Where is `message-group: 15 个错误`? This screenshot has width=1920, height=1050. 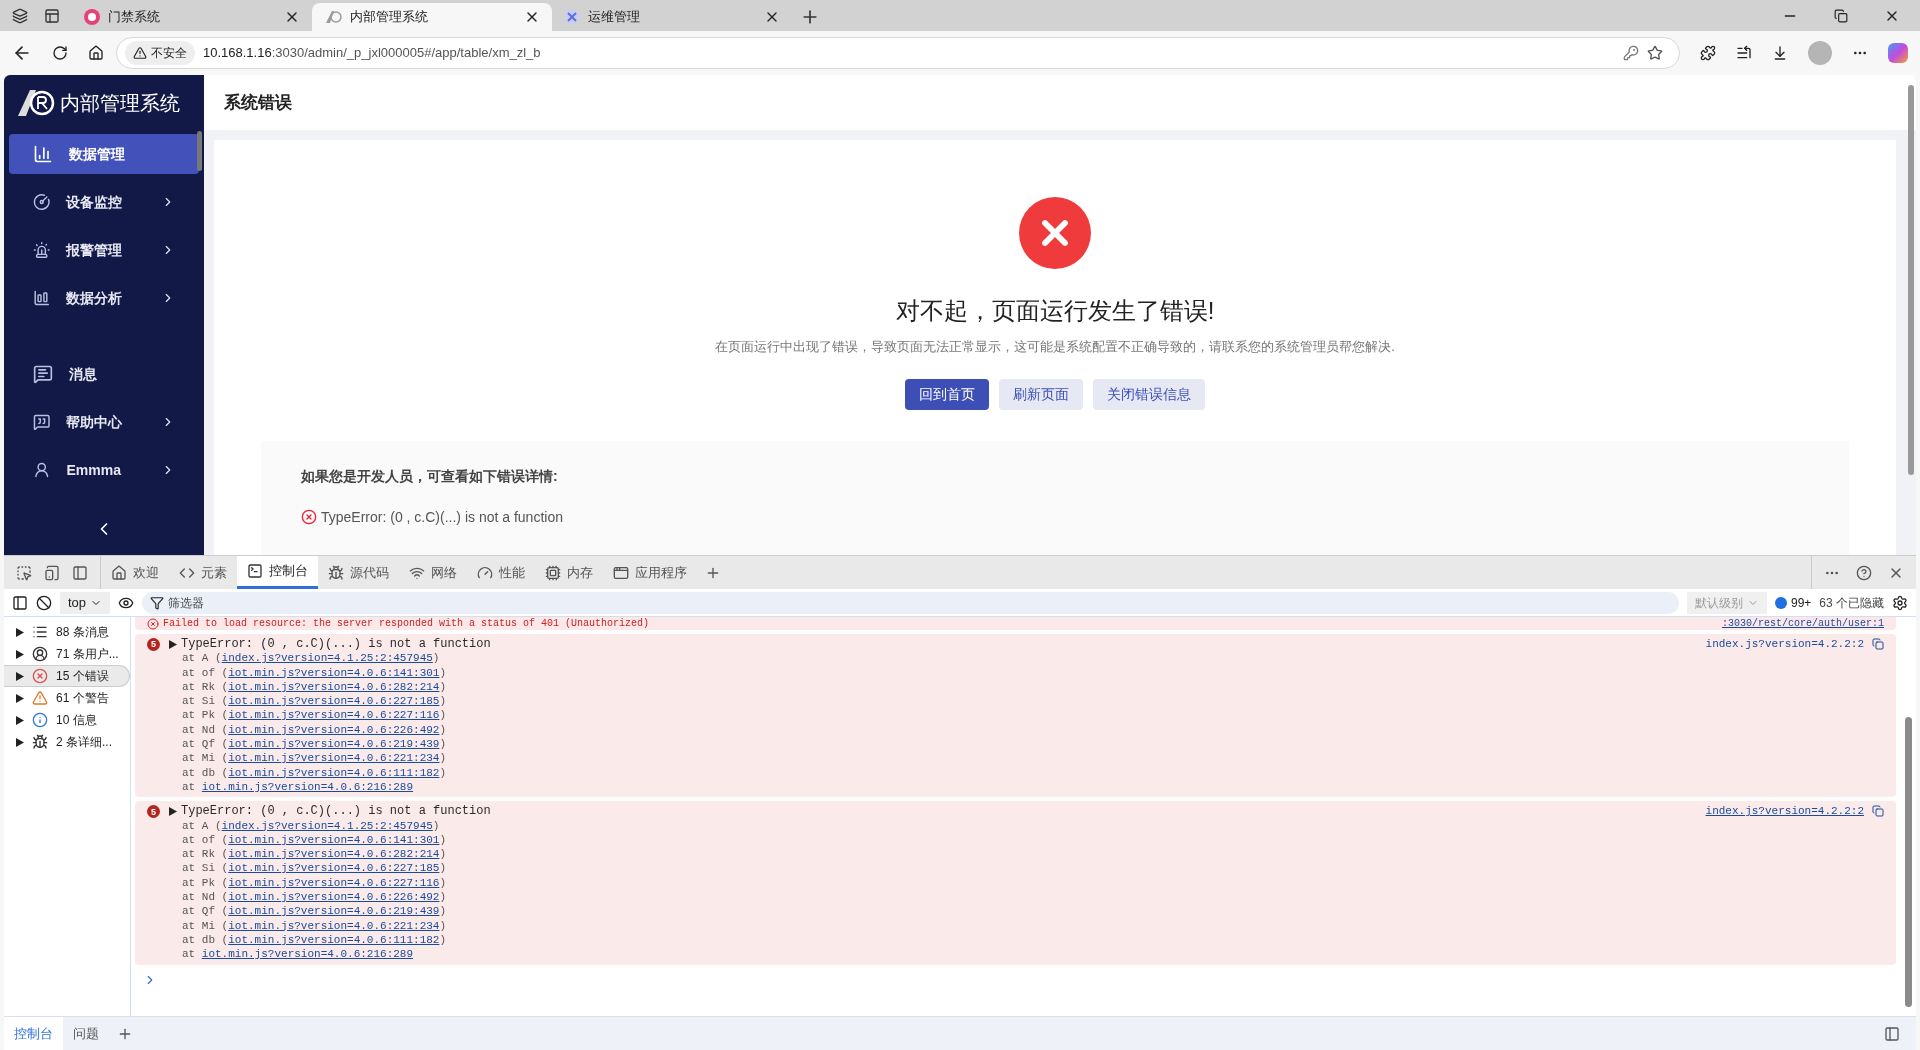 message-group: 15 个错误 is located at coordinates (67, 676).